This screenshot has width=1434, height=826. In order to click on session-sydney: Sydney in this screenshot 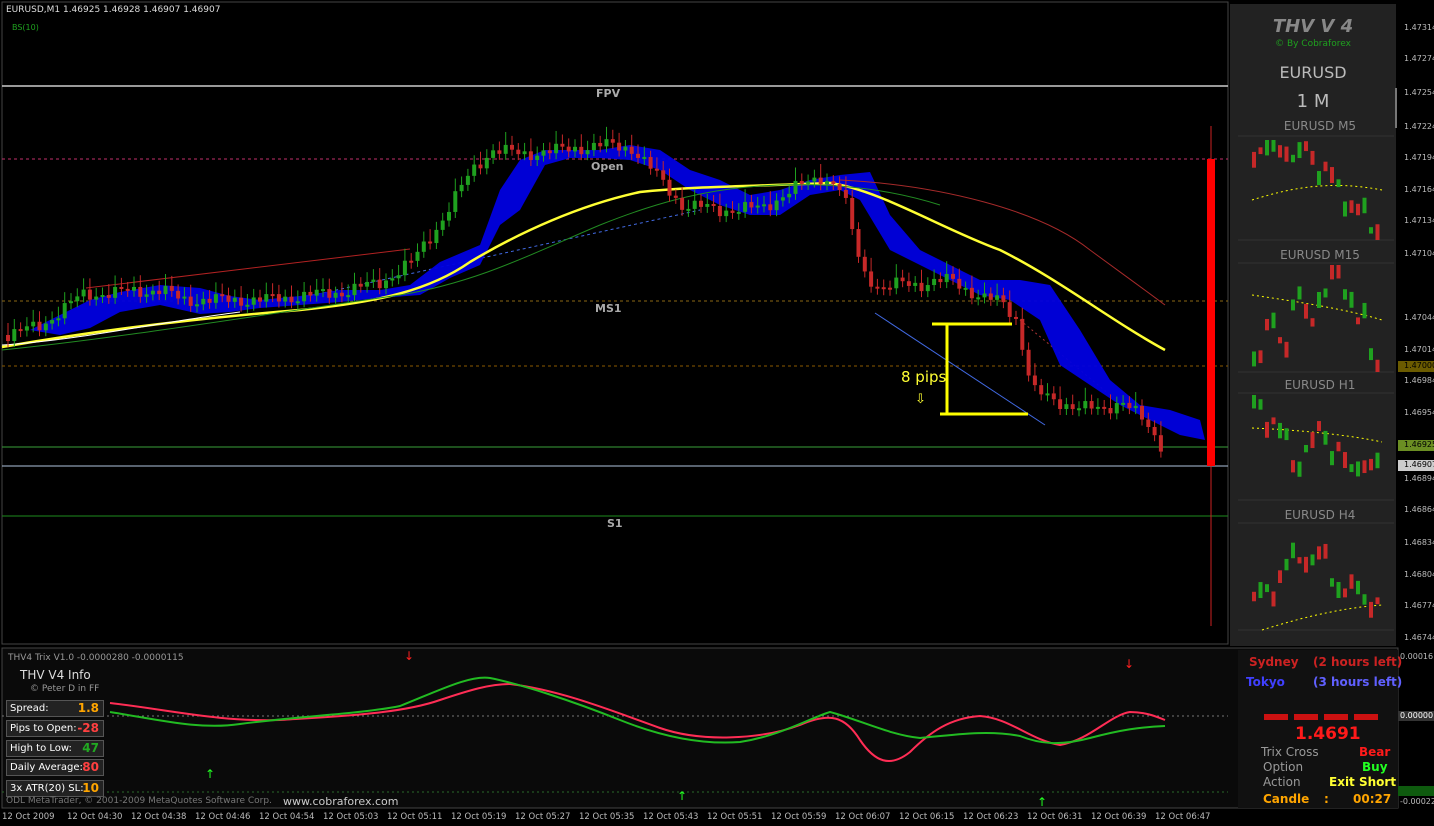, I will do `click(1274, 662)`.